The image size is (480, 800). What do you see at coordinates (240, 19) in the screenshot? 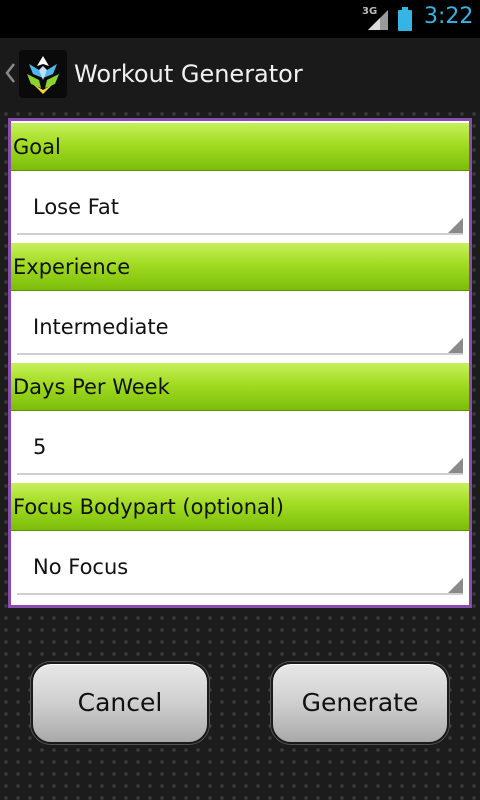
I see `status-bar: 3G 3:22` at bounding box center [240, 19].